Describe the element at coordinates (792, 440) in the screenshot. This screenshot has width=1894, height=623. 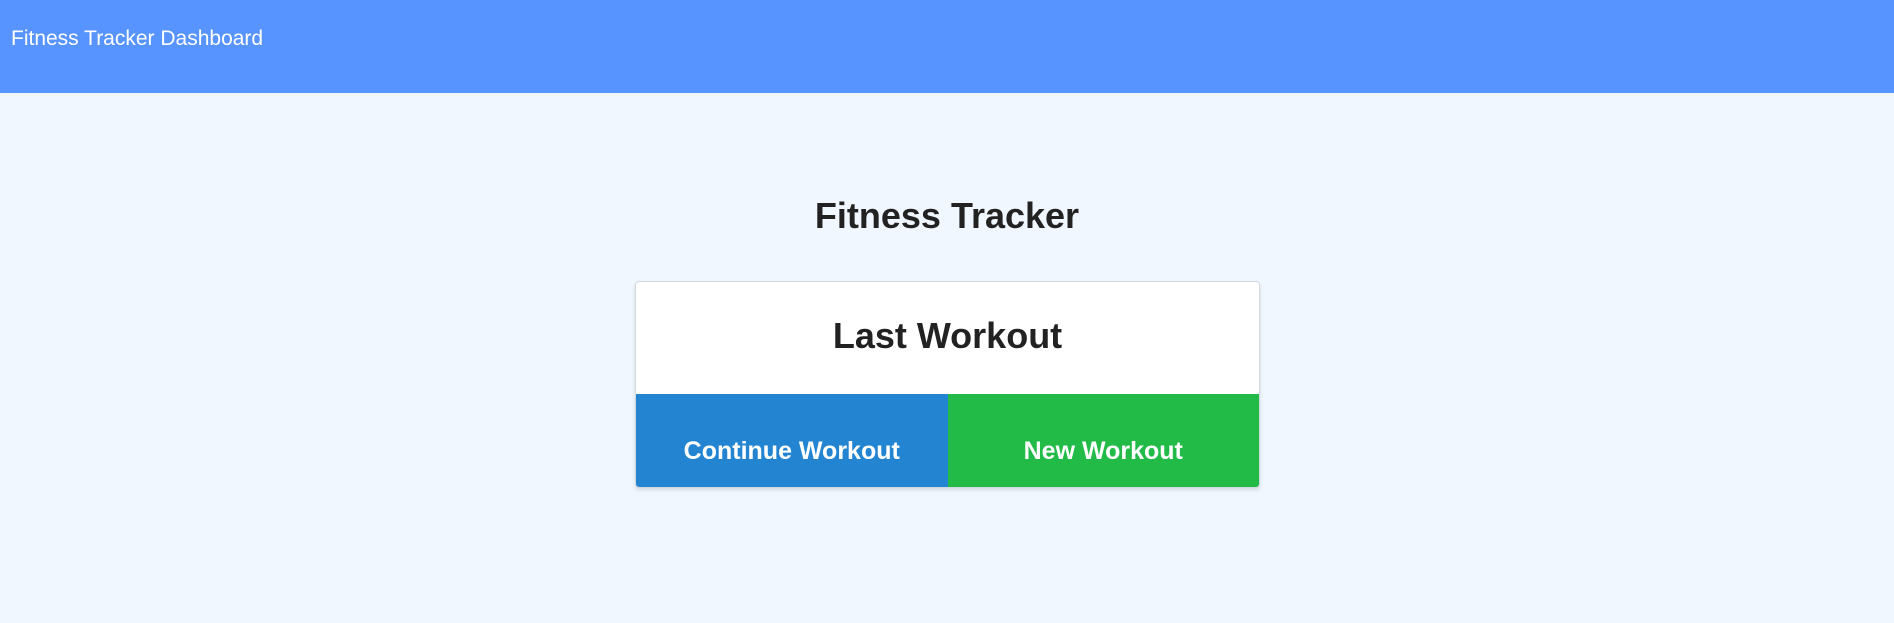
I see `continue-workout-button: Continue Workout` at that location.